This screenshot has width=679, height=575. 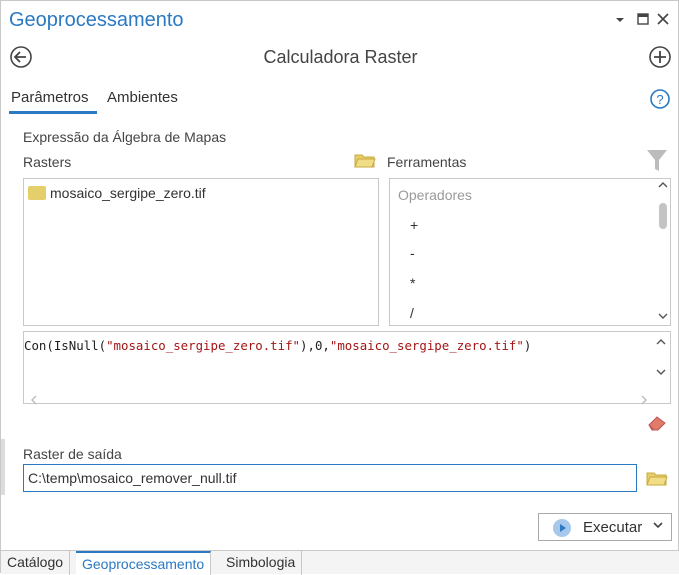 I want to click on scroll-right-icon, so click(x=644, y=401).